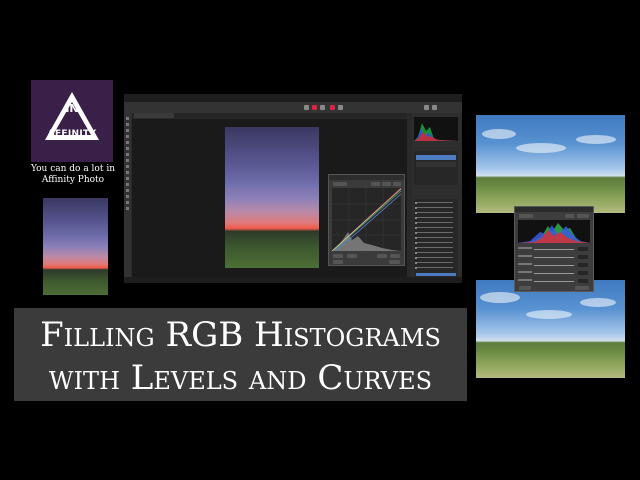  I want to click on levels-dialog, so click(554, 249).